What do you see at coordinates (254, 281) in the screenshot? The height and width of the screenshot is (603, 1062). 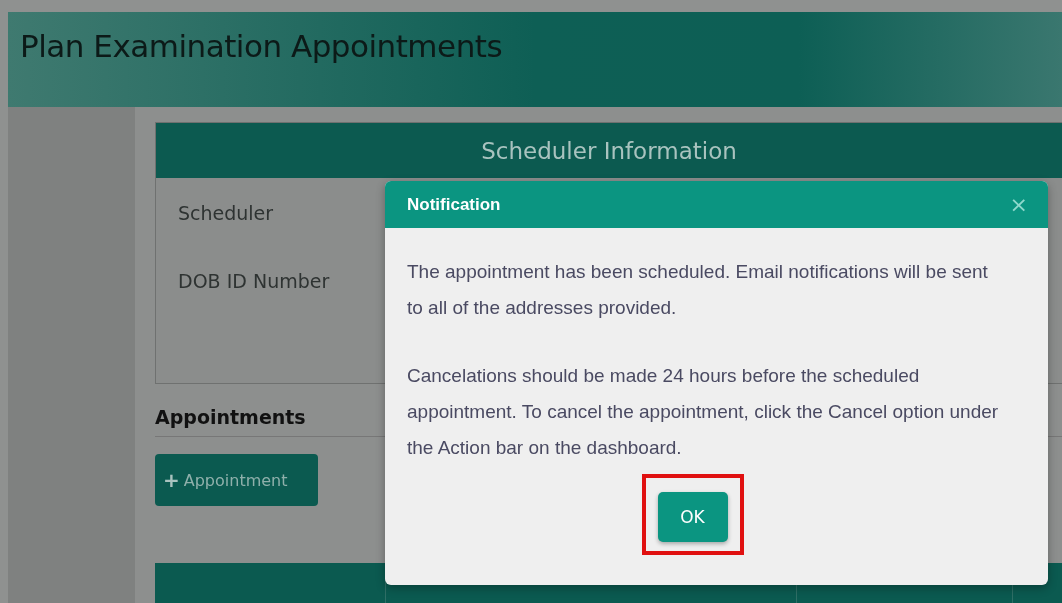 I see `field-label: DOB ID Number` at bounding box center [254, 281].